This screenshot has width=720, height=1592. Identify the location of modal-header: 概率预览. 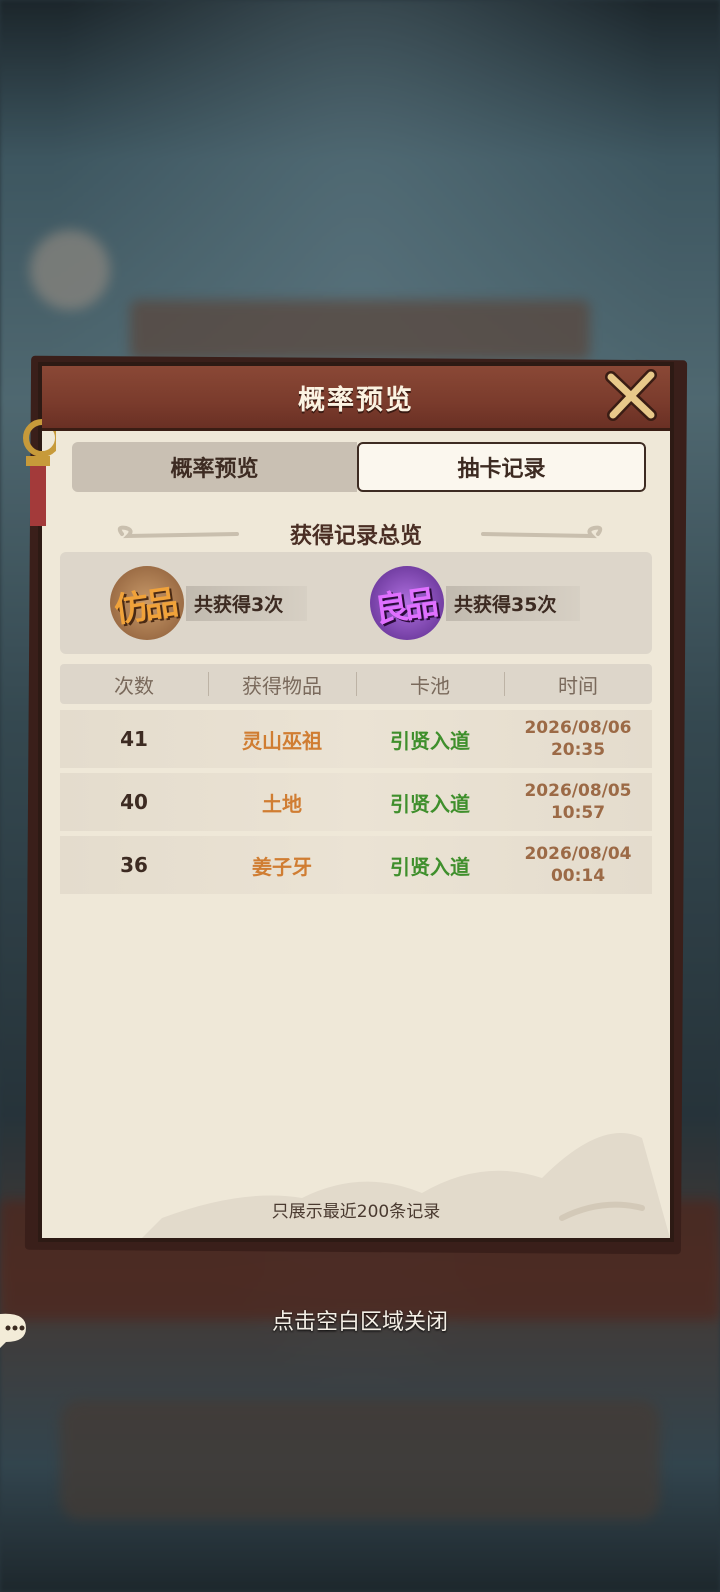
(356, 398).